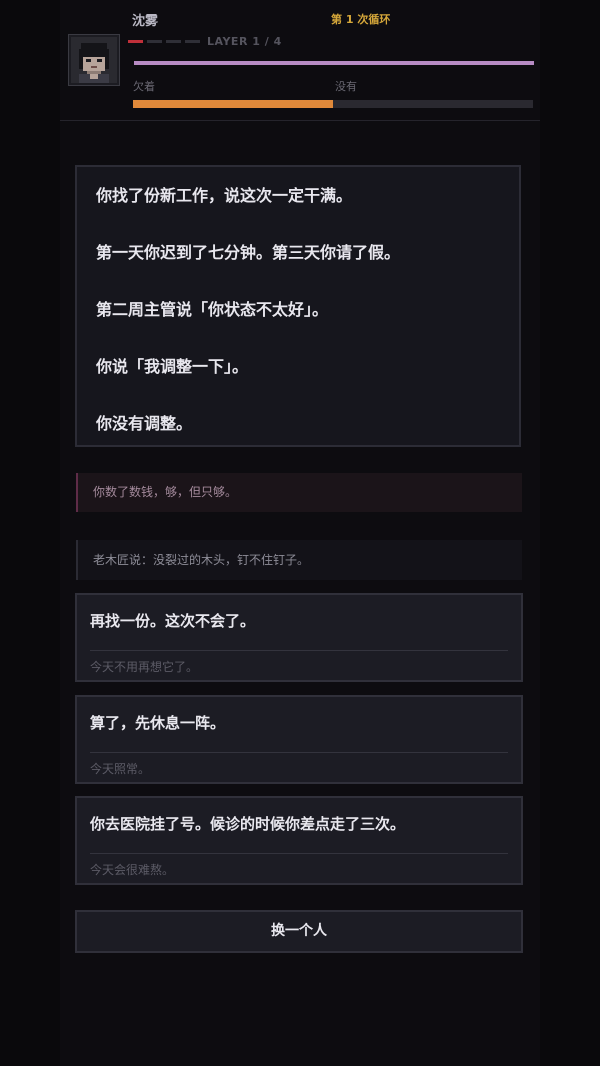  Describe the element at coordinates (145, 21) in the screenshot. I see `character-name: 沈雾` at that location.